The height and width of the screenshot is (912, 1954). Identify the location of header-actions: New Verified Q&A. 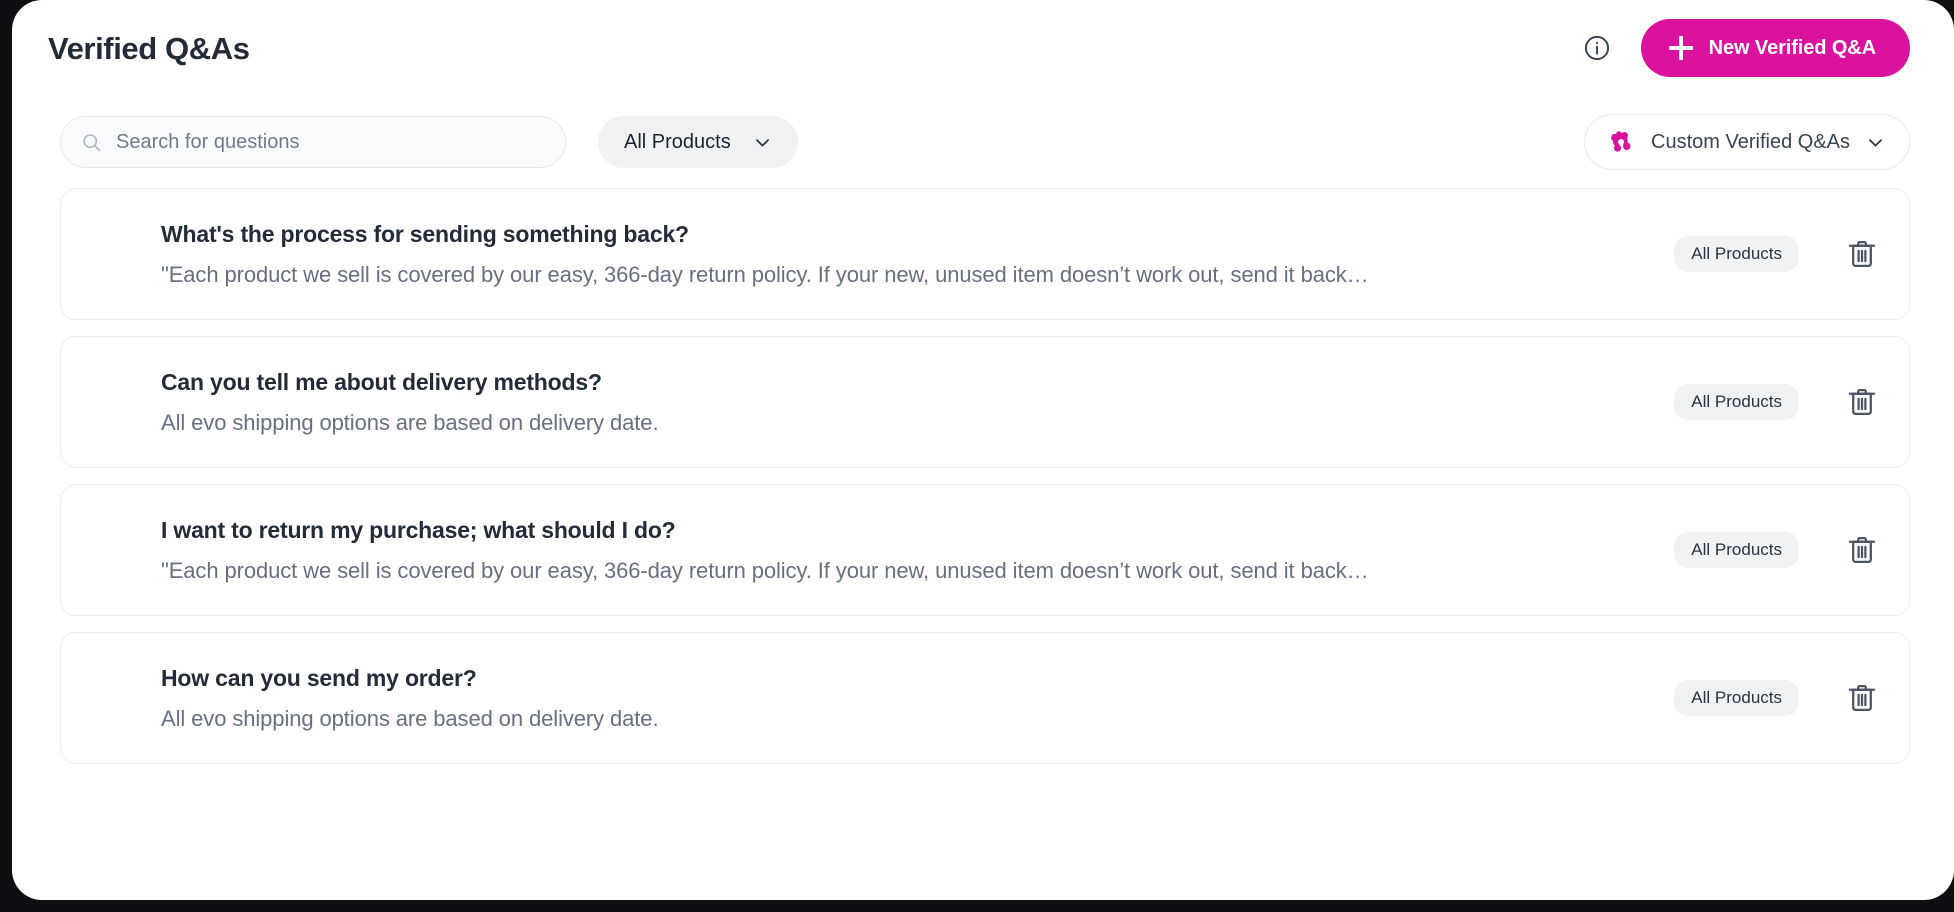
(1746, 48).